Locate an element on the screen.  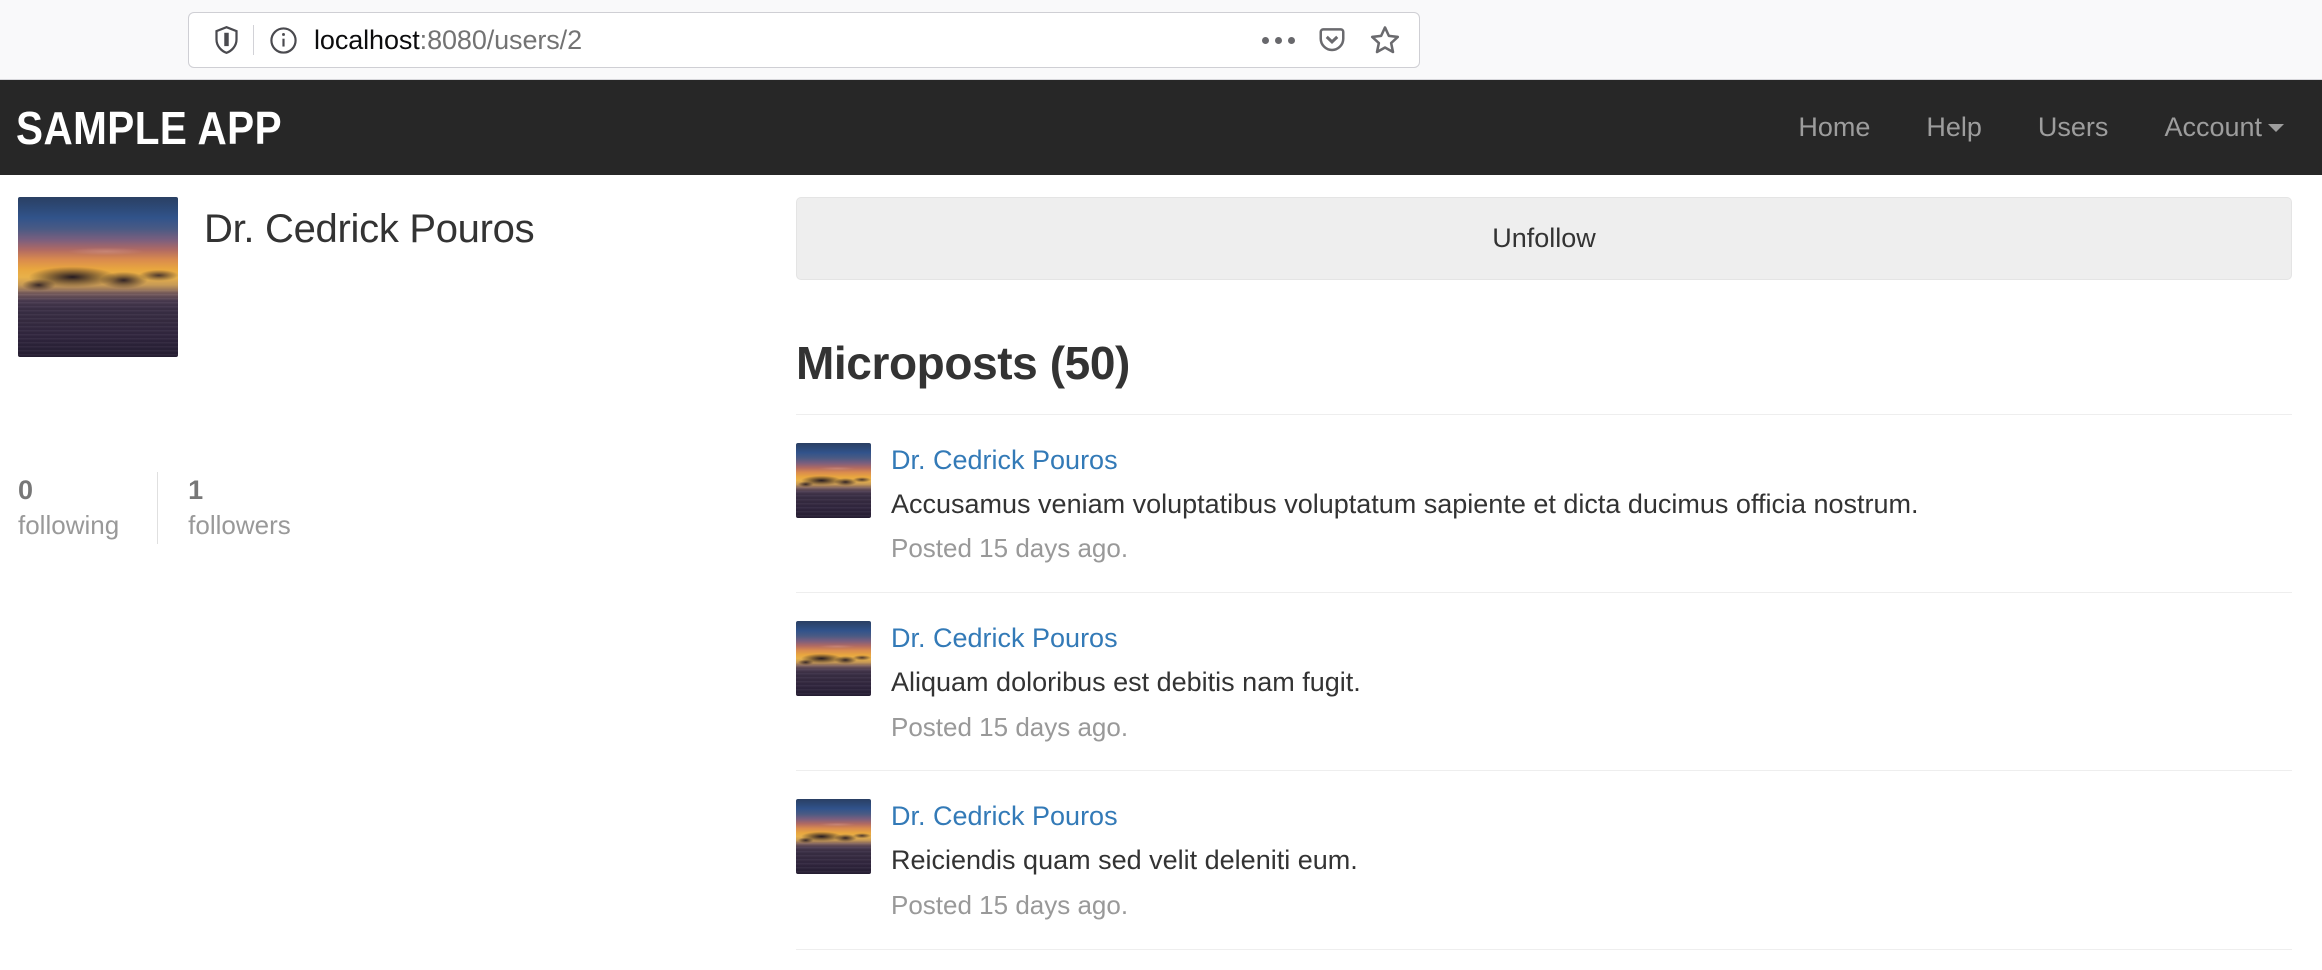
url-bar-divider is located at coordinates (253, 40).